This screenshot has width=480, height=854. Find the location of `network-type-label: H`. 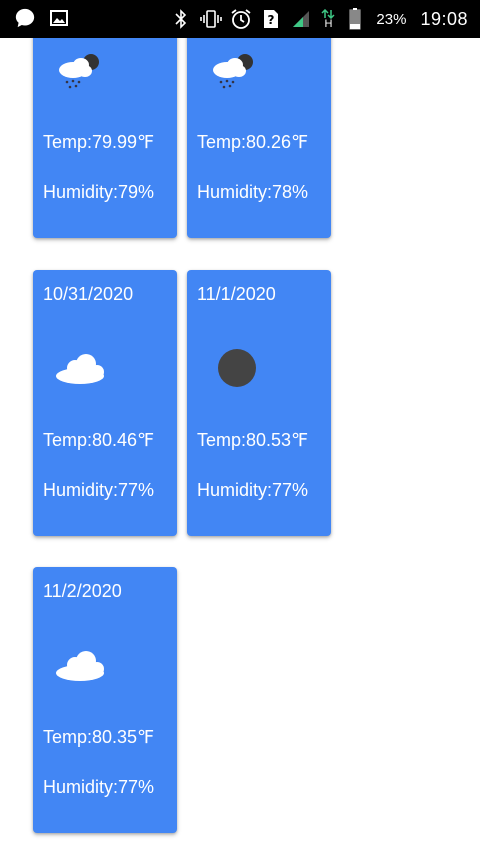

network-type-label: H is located at coordinates (328, 23).